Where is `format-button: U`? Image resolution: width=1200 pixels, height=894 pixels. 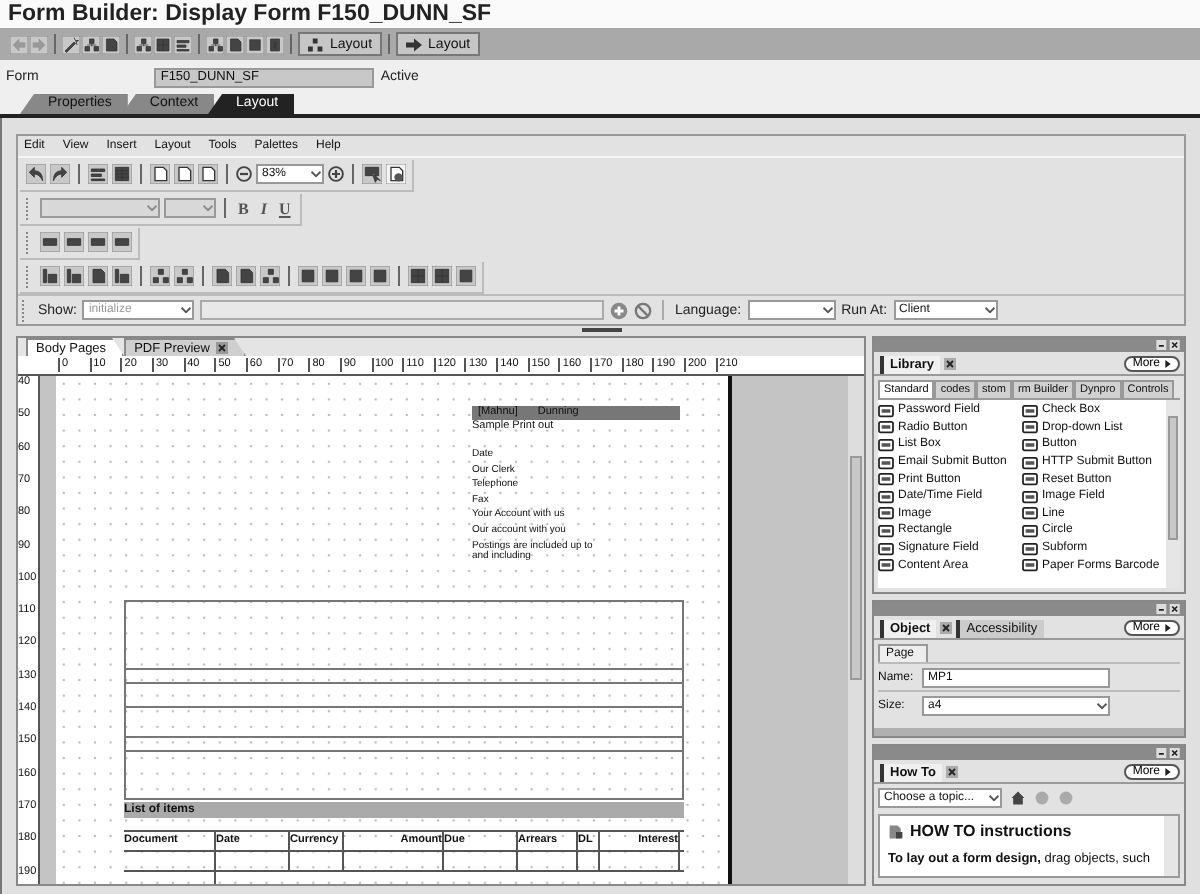 format-button: U is located at coordinates (284, 208).